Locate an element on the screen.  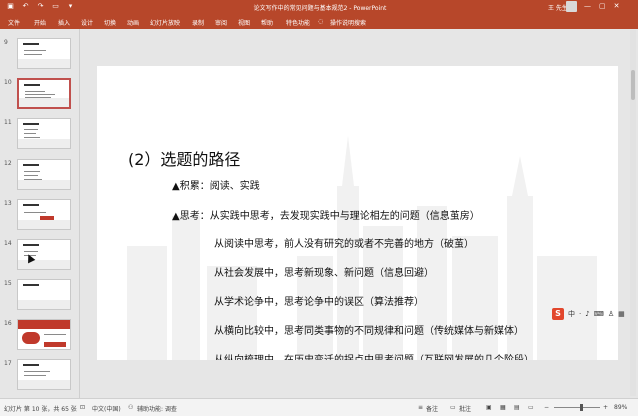
language-indicator: 中文(中国) is located at coordinates (106, 408).